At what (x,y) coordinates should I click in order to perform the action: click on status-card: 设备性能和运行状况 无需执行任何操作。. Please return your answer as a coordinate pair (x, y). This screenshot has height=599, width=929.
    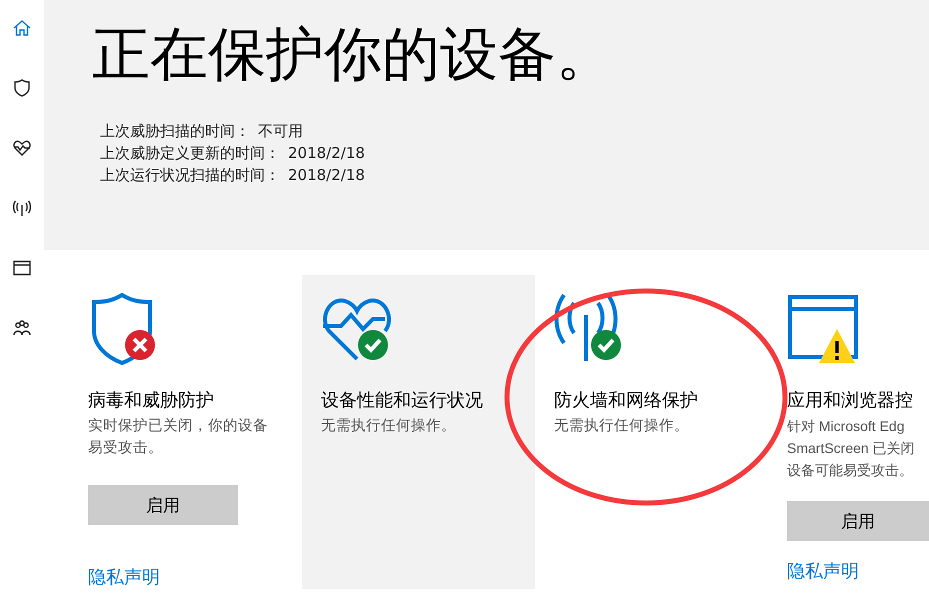
    Looking at the image, I should click on (418, 432).